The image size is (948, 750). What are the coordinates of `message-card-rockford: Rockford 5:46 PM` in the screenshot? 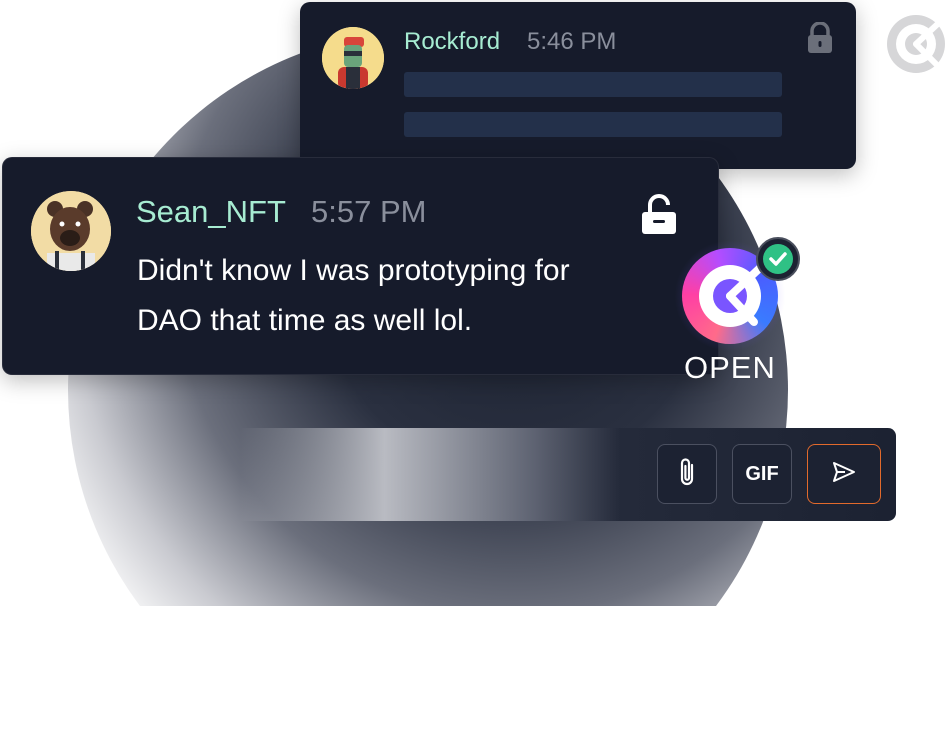 It's located at (578, 85).